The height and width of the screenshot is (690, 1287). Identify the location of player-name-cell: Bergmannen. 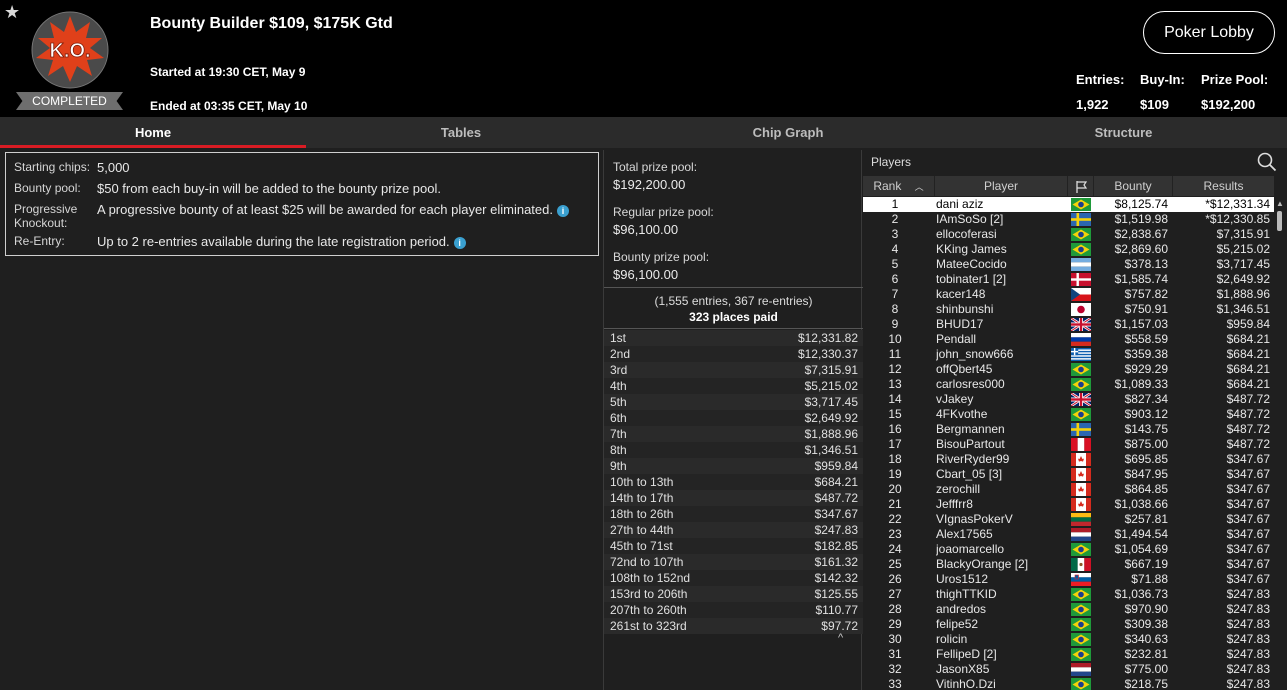
(970, 429).